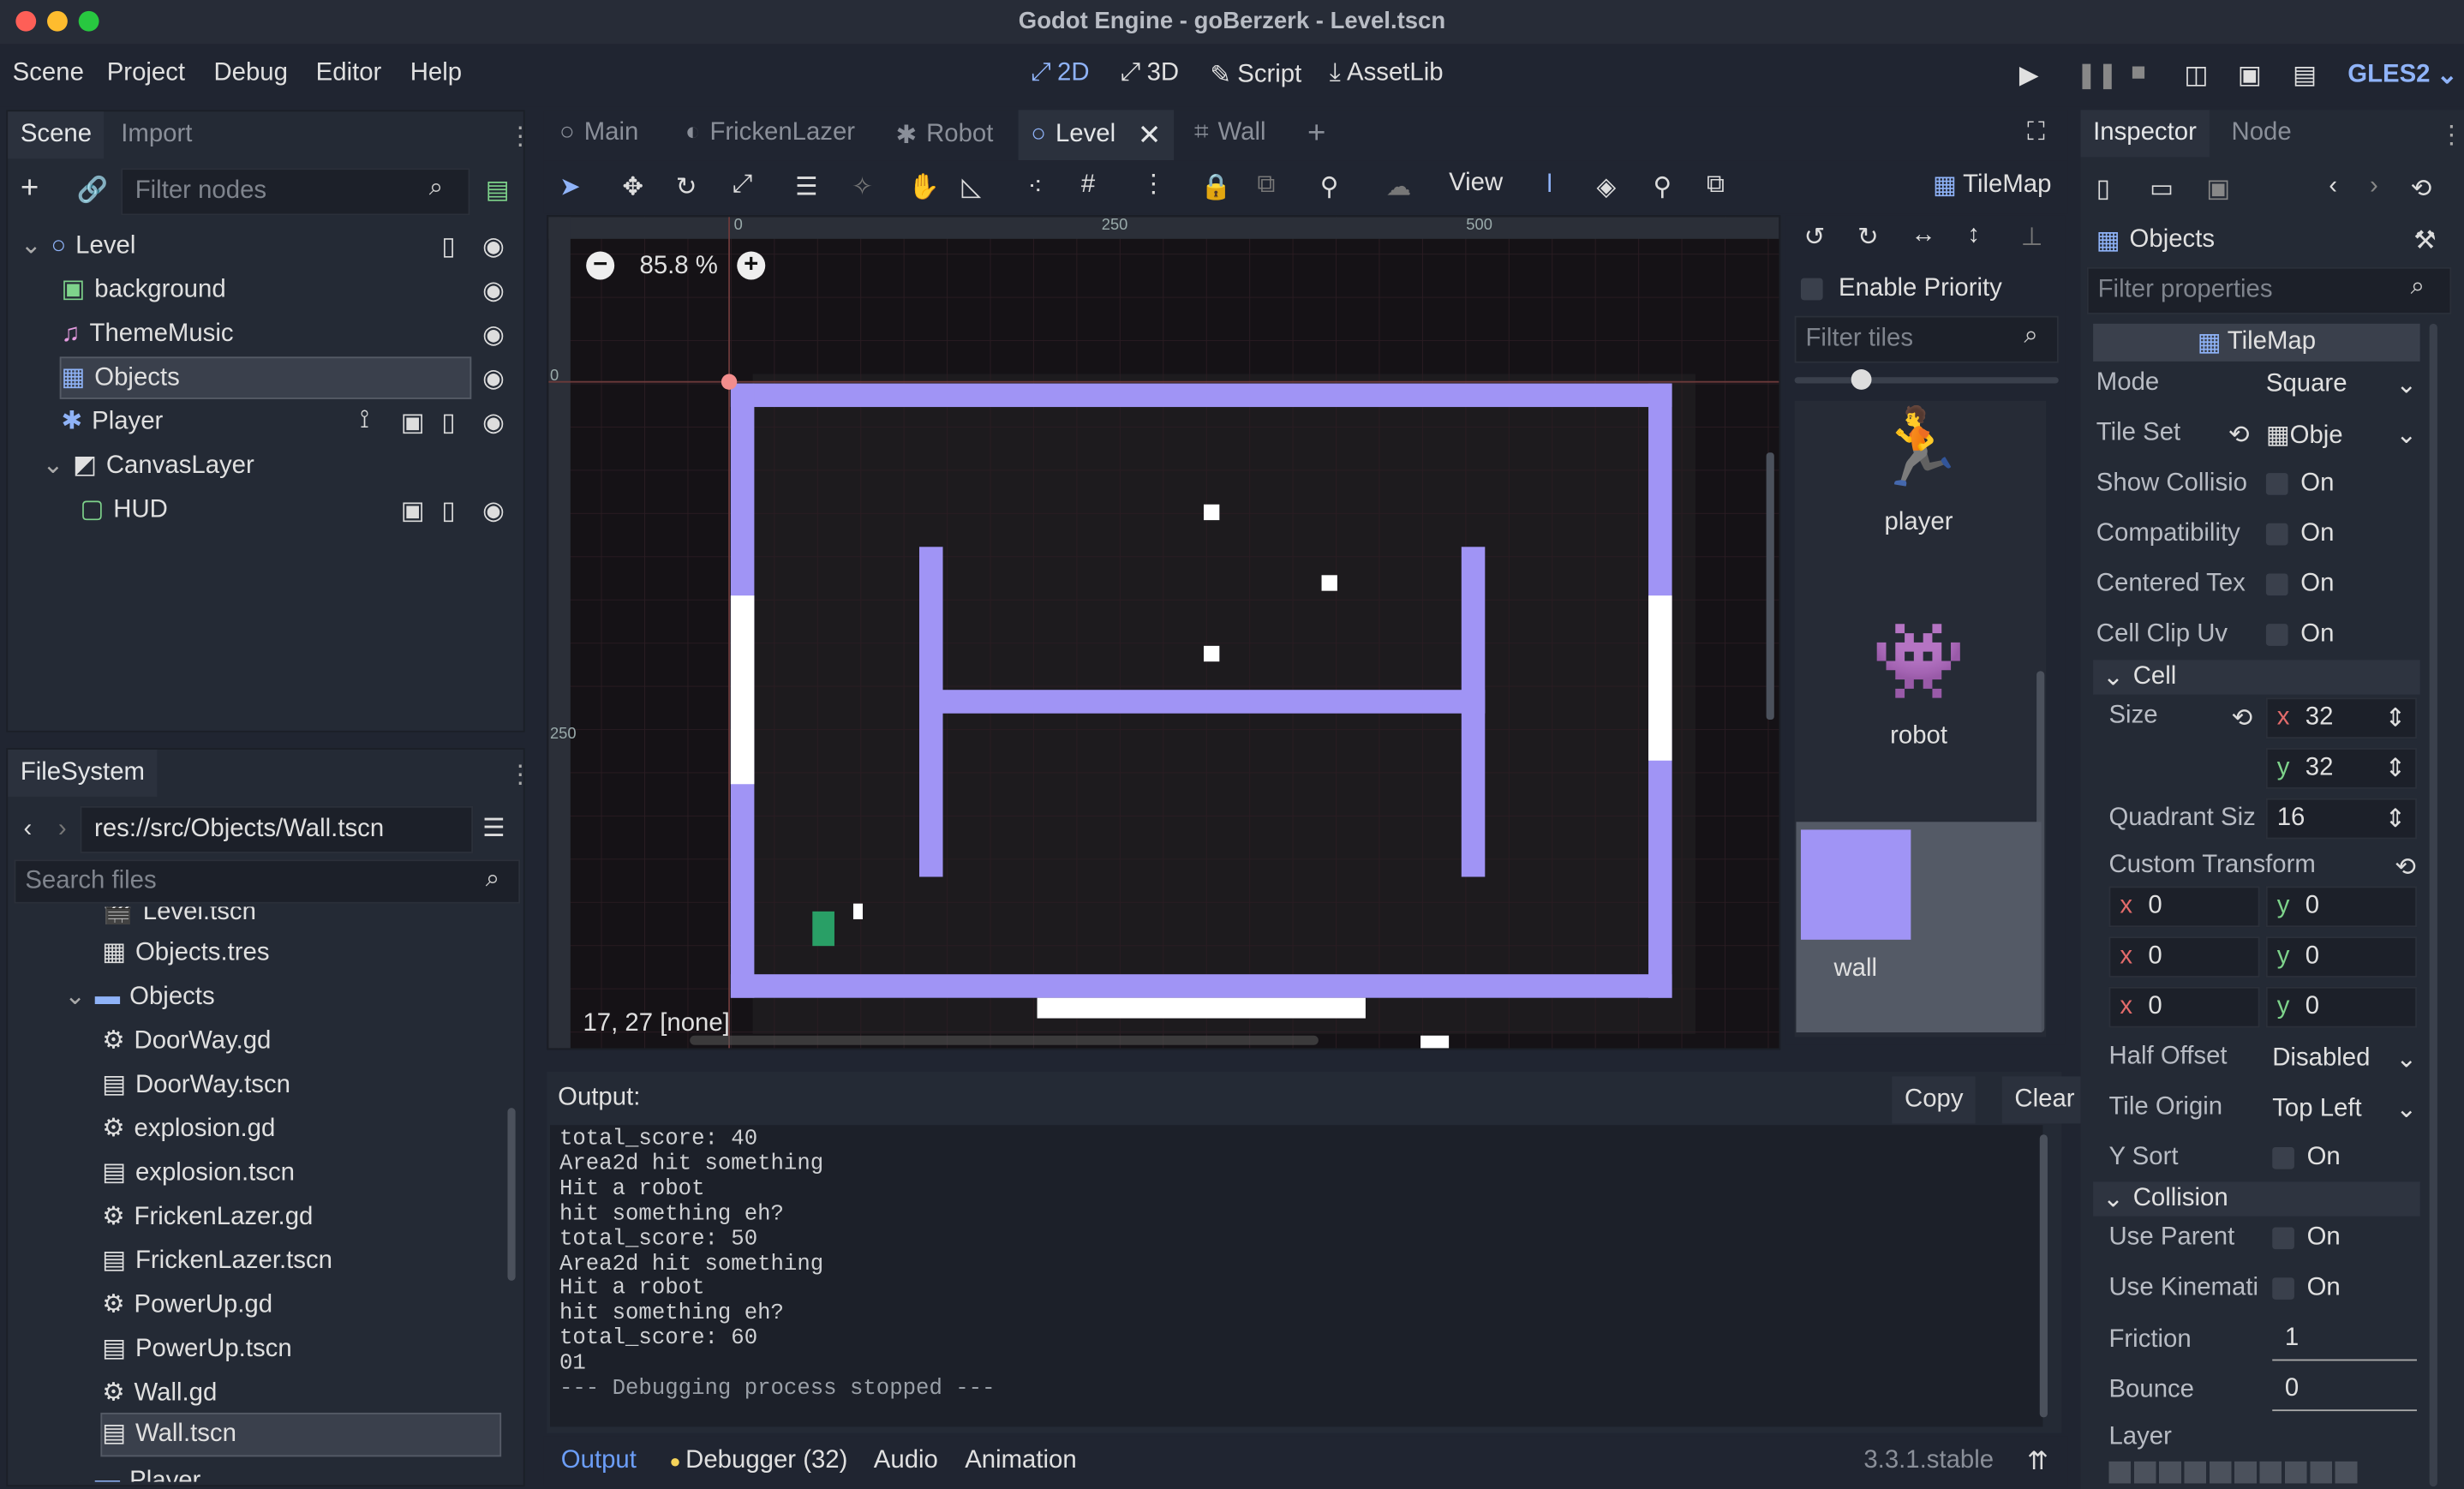  Describe the element at coordinates (157, 134) in the screenshot. I see `tab-import: Import` at that location.